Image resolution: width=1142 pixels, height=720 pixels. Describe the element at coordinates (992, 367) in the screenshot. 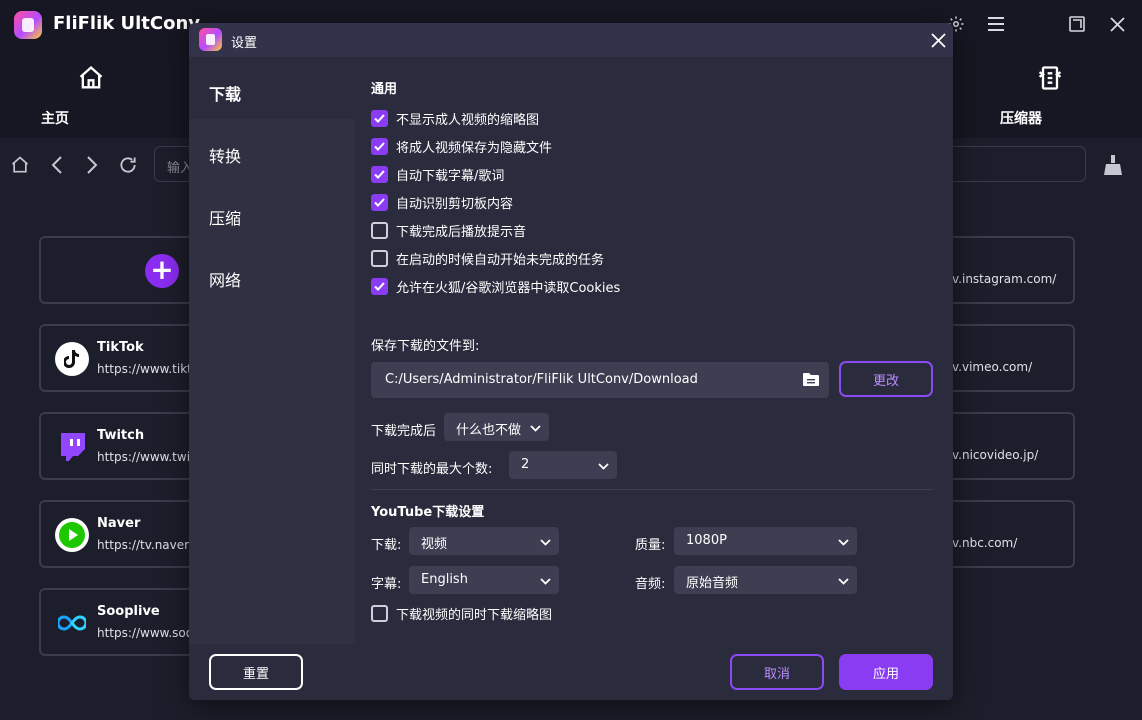

I see `site-url: v.vimeo.com/` at that location.